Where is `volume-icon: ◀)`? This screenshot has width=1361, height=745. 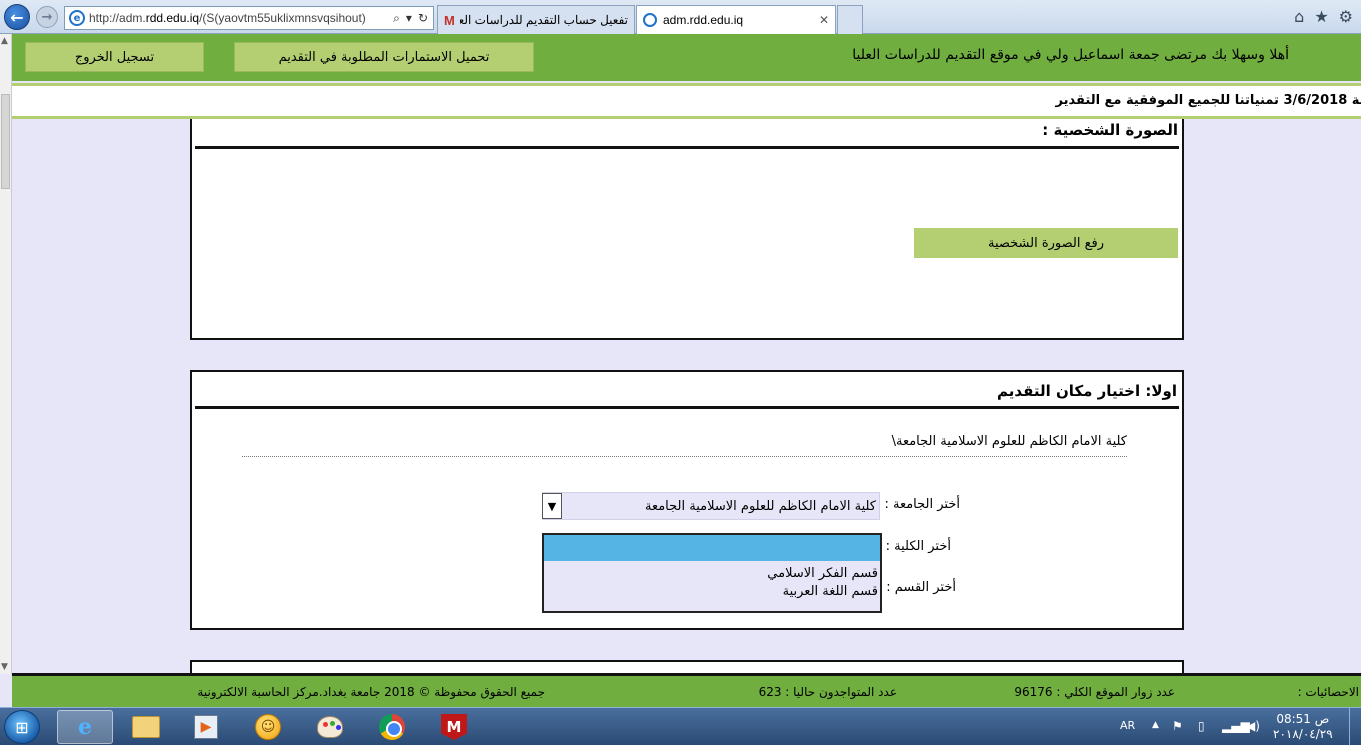 volume-icon: ◀) is located at coordinates (1253, 726).